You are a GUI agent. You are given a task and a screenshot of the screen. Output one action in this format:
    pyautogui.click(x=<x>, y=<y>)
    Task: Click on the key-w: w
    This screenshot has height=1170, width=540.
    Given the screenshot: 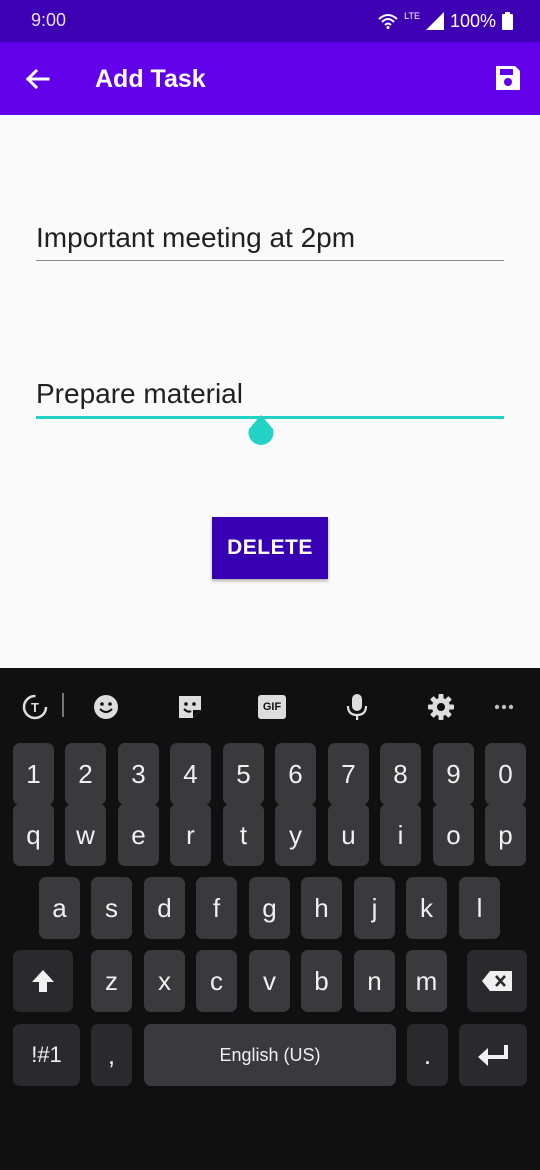 What is the action you would take?
    pyautogui.click(x=85, y=835)
    